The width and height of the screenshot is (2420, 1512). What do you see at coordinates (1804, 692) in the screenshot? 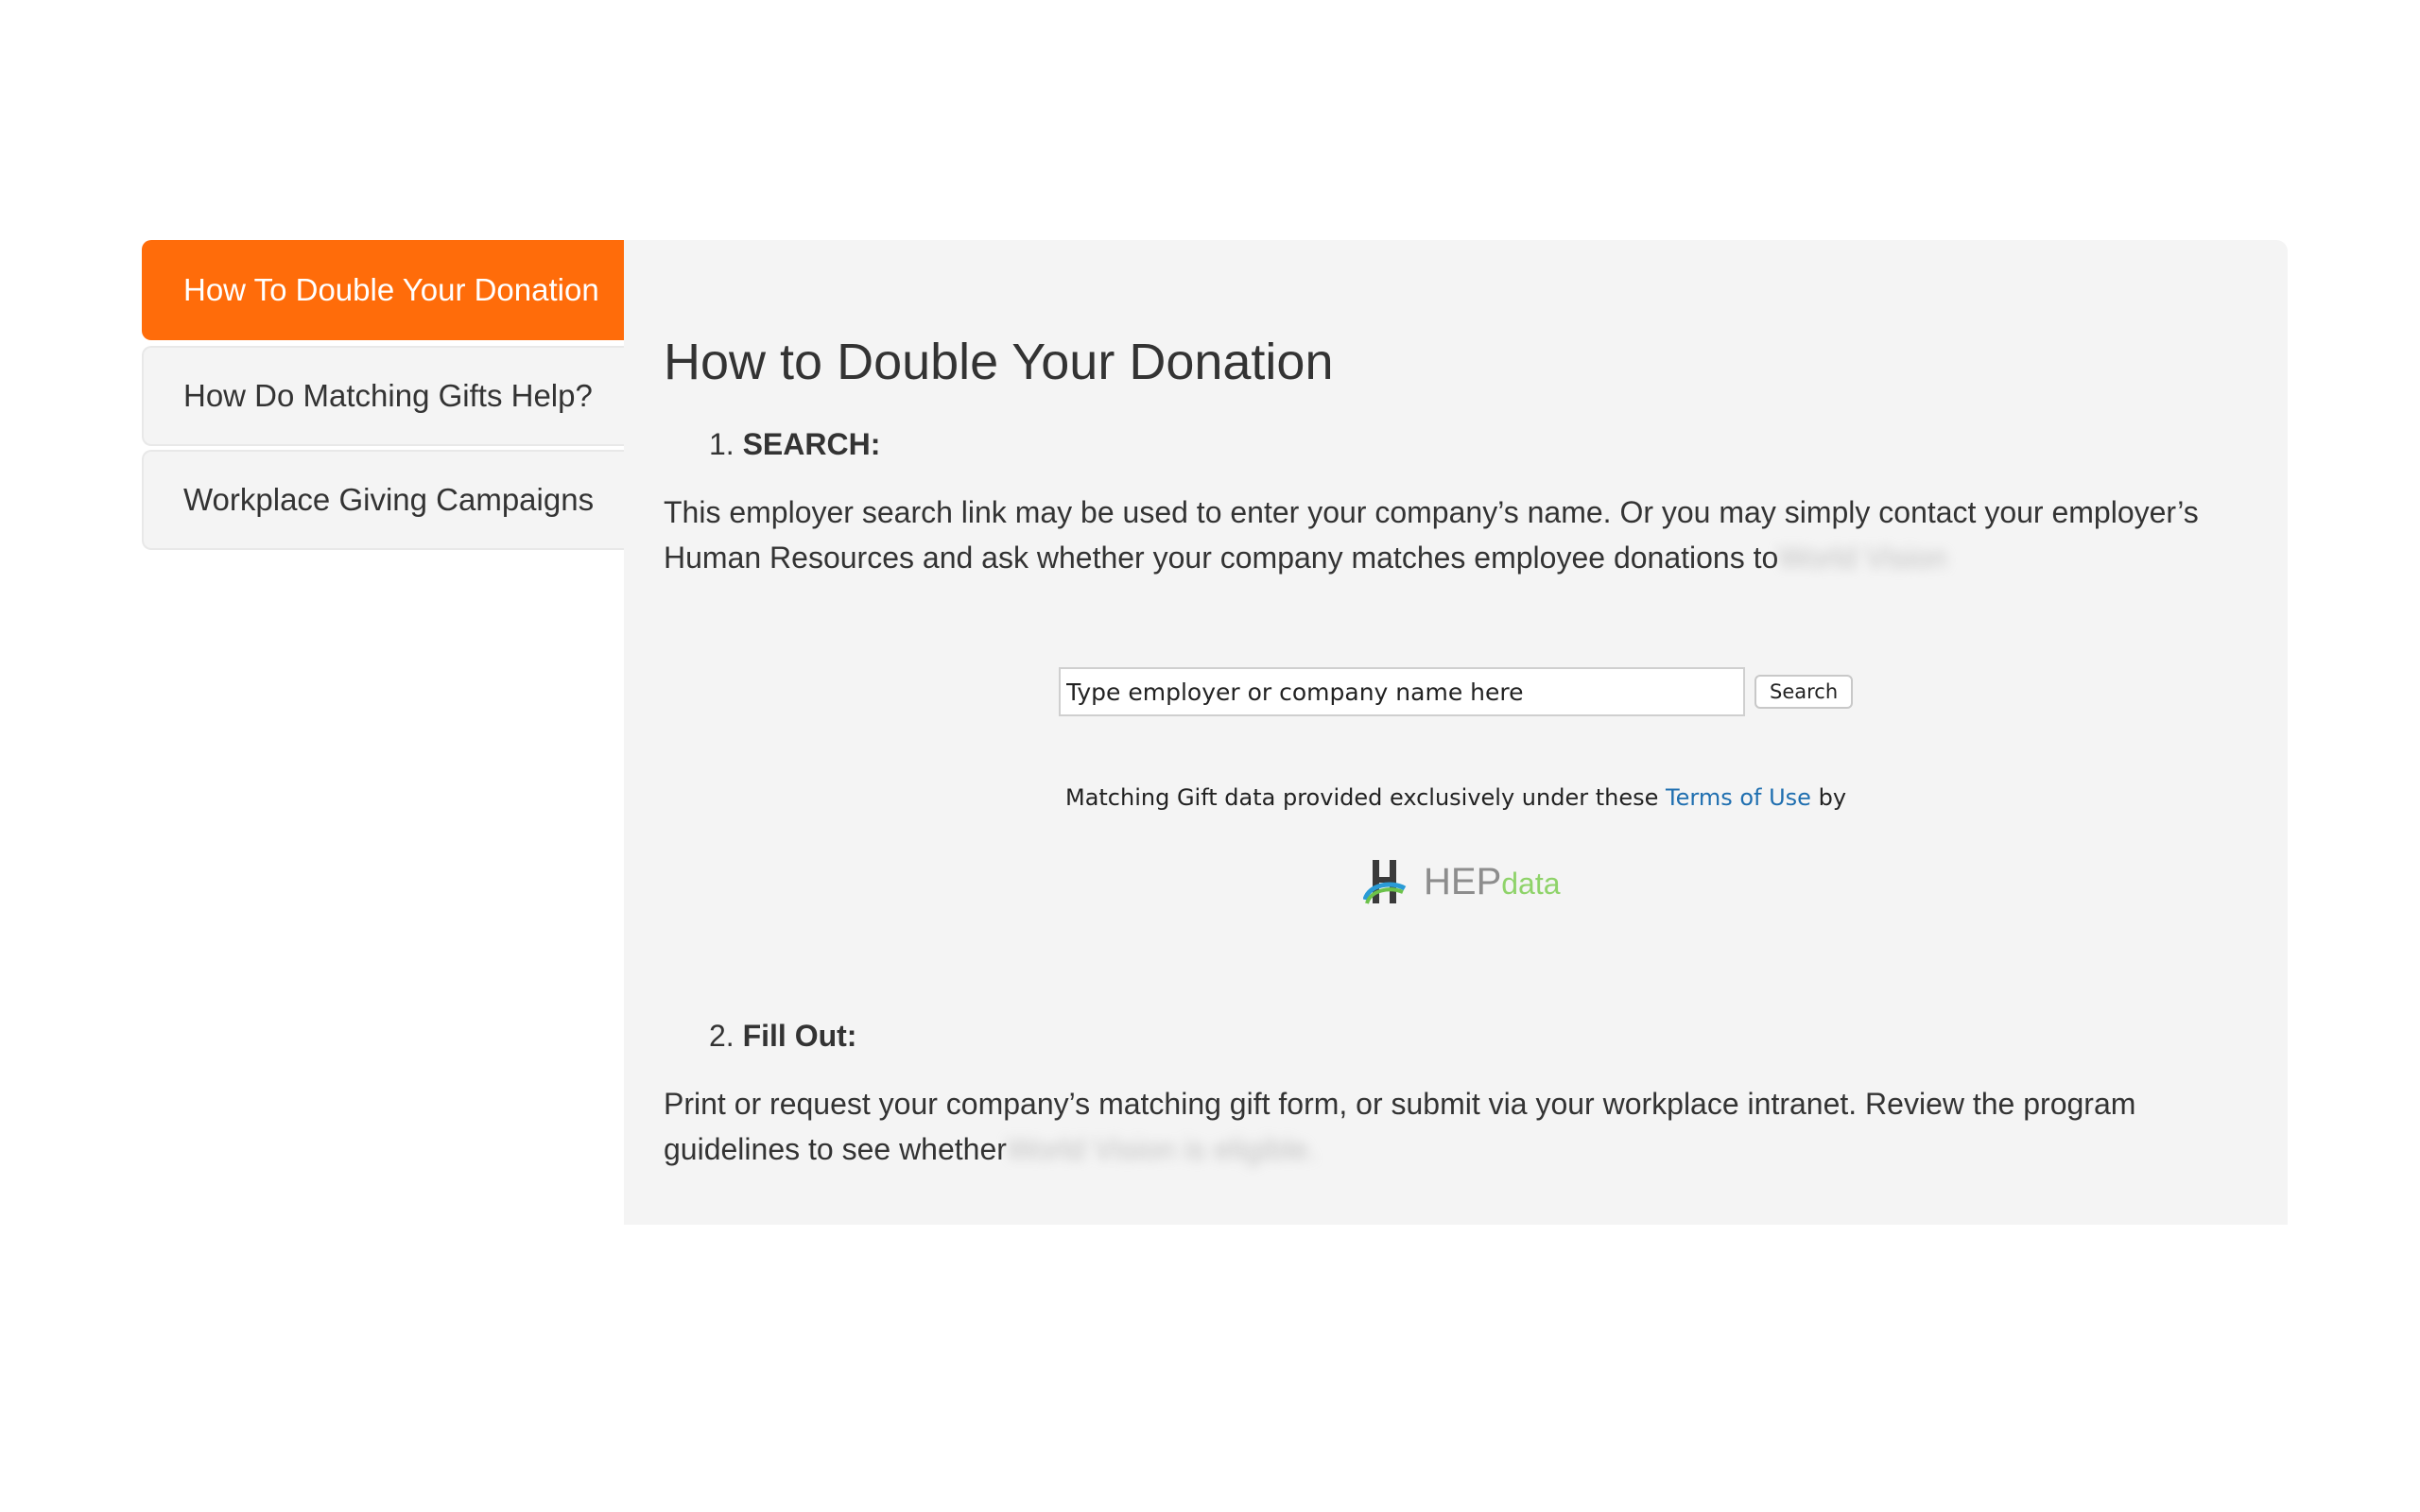
I see `search-button: Search` at bounding box center [1804, 692].